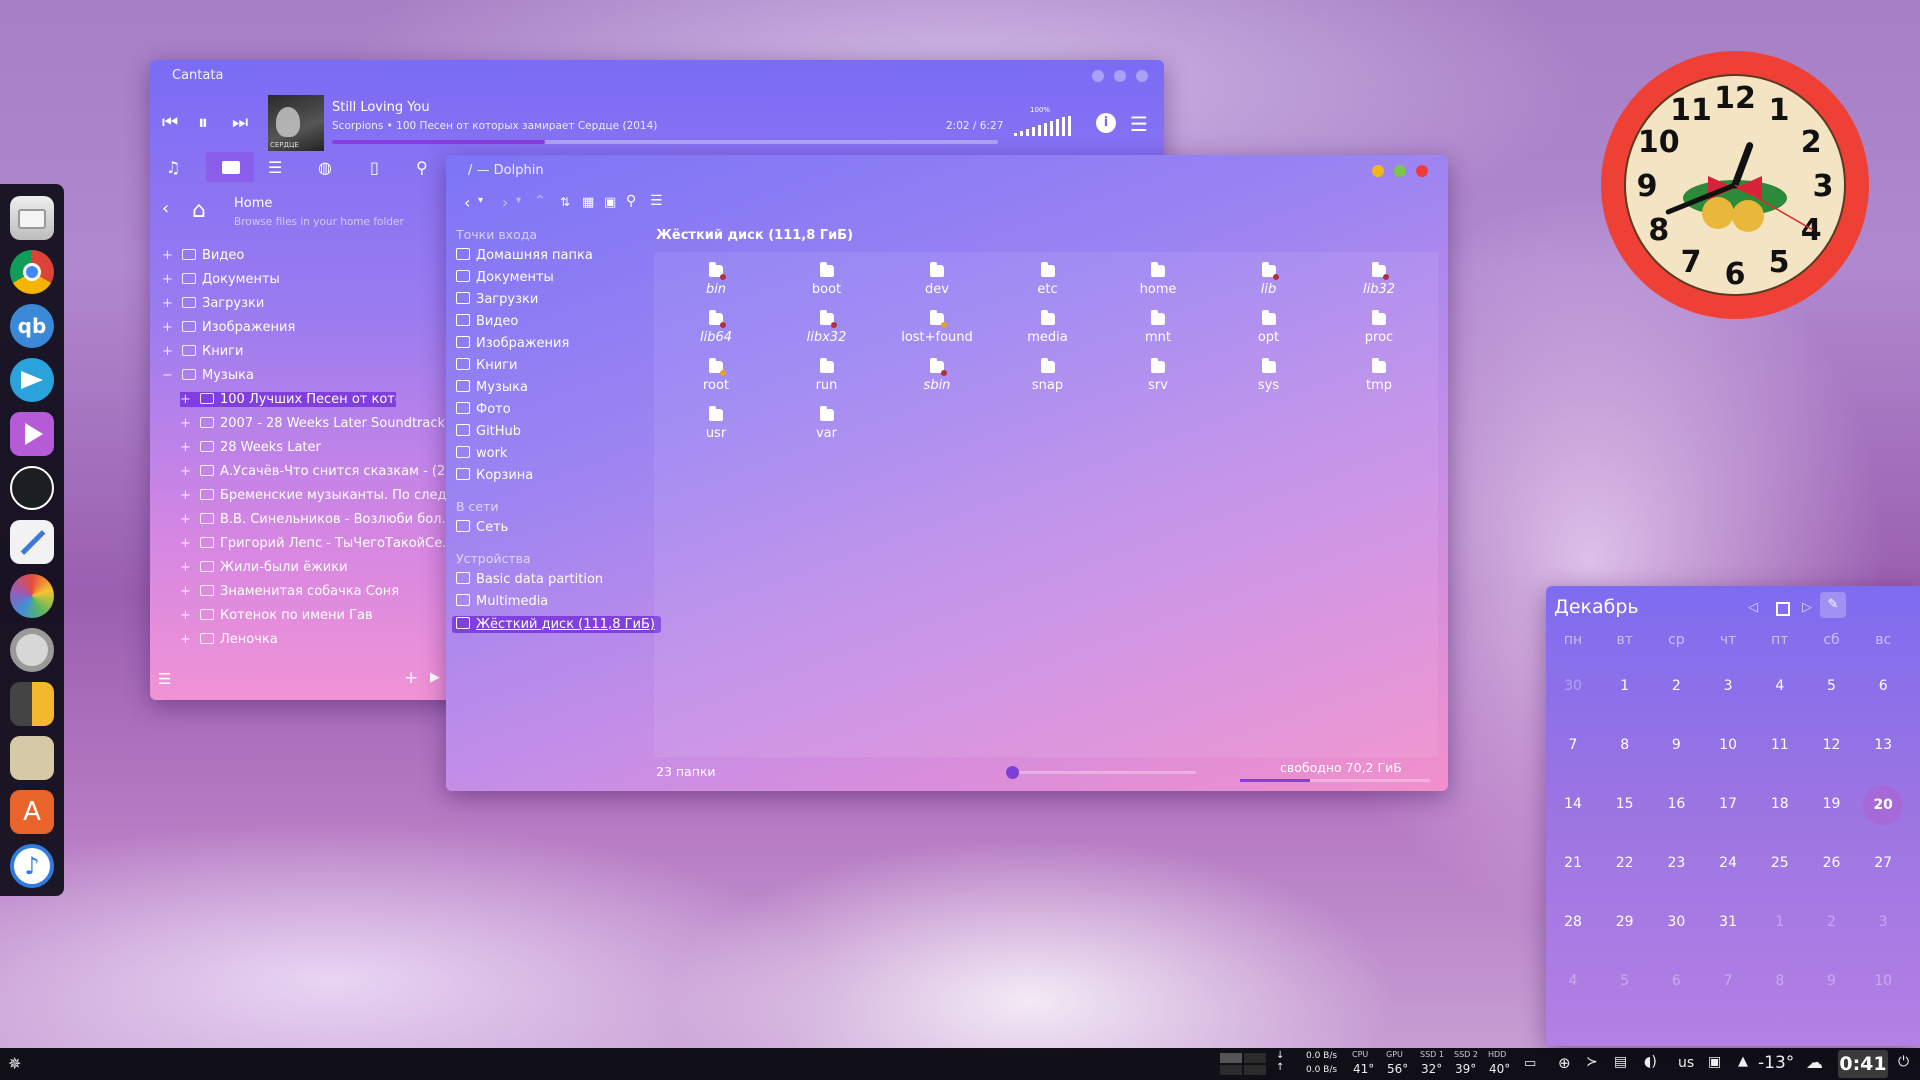  Describe the element at coordinates (325, 167) in the screenshot. I see `globe-icon: ◍` at that location.